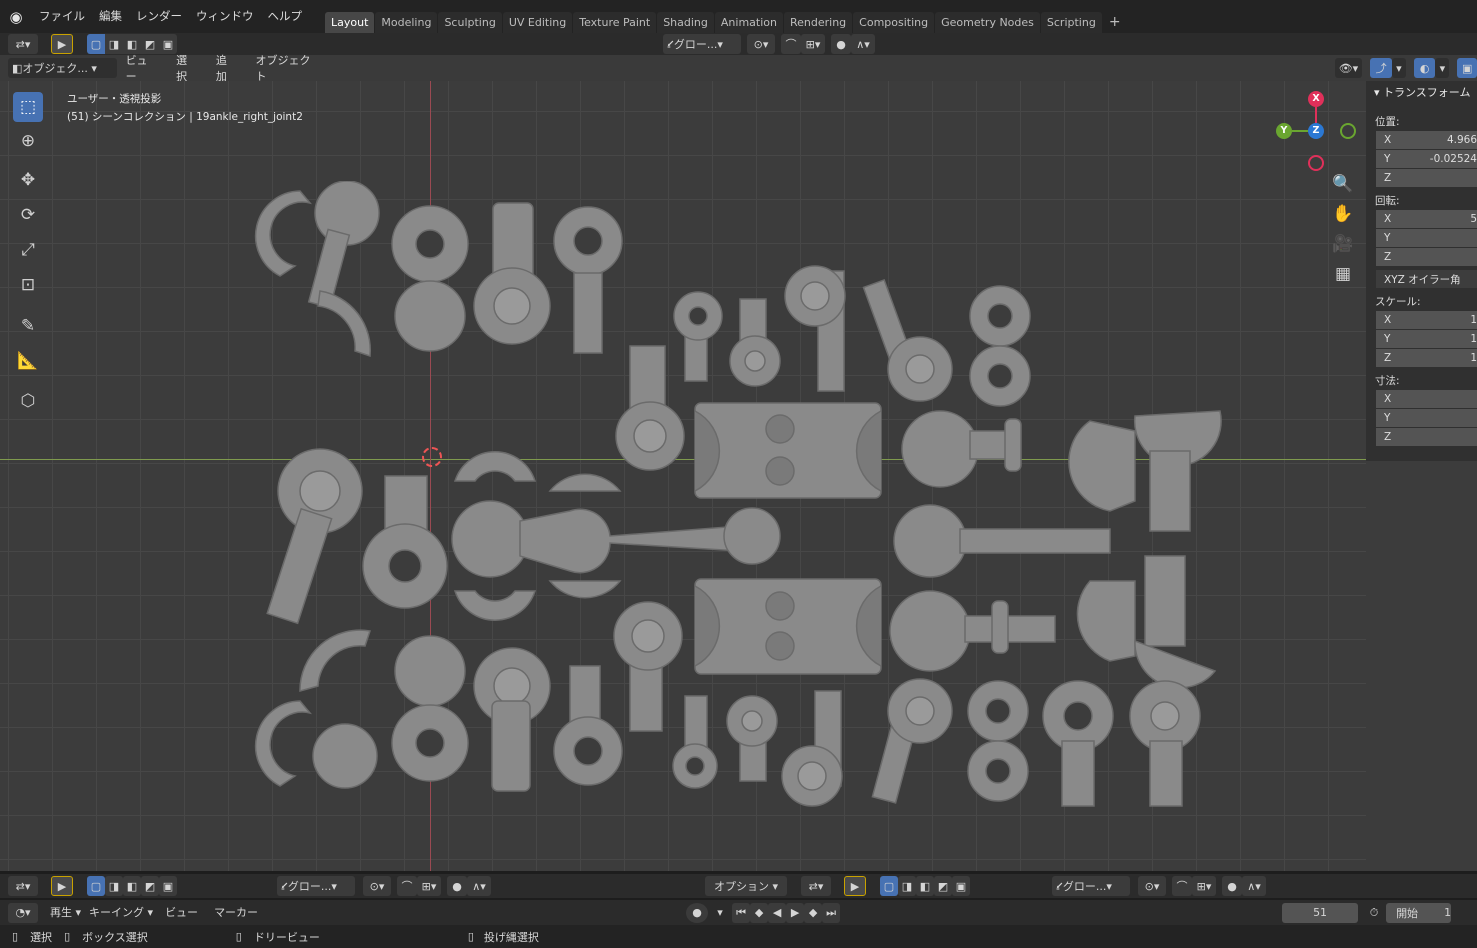 This screenshot has width=1477, height=948. What do you see at coordinates (987, 22) in the screenshot?
I see `tab-geometry-nodes: Geometry Nodes` at bounding box center [987, 22].